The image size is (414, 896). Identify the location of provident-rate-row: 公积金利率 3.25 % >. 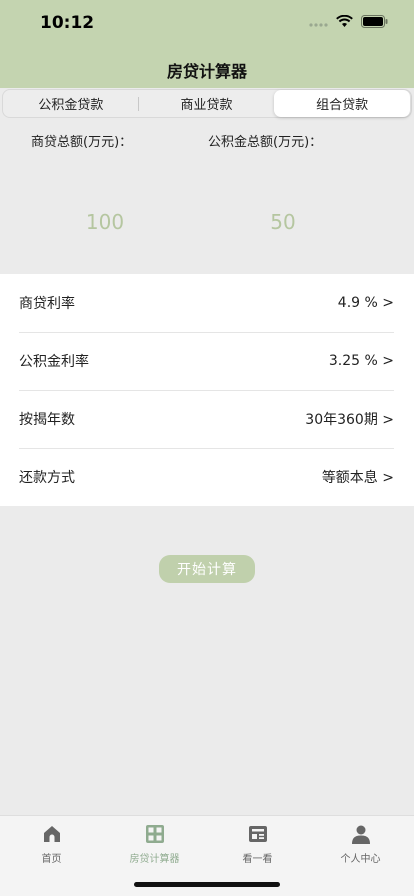
(206, 361).